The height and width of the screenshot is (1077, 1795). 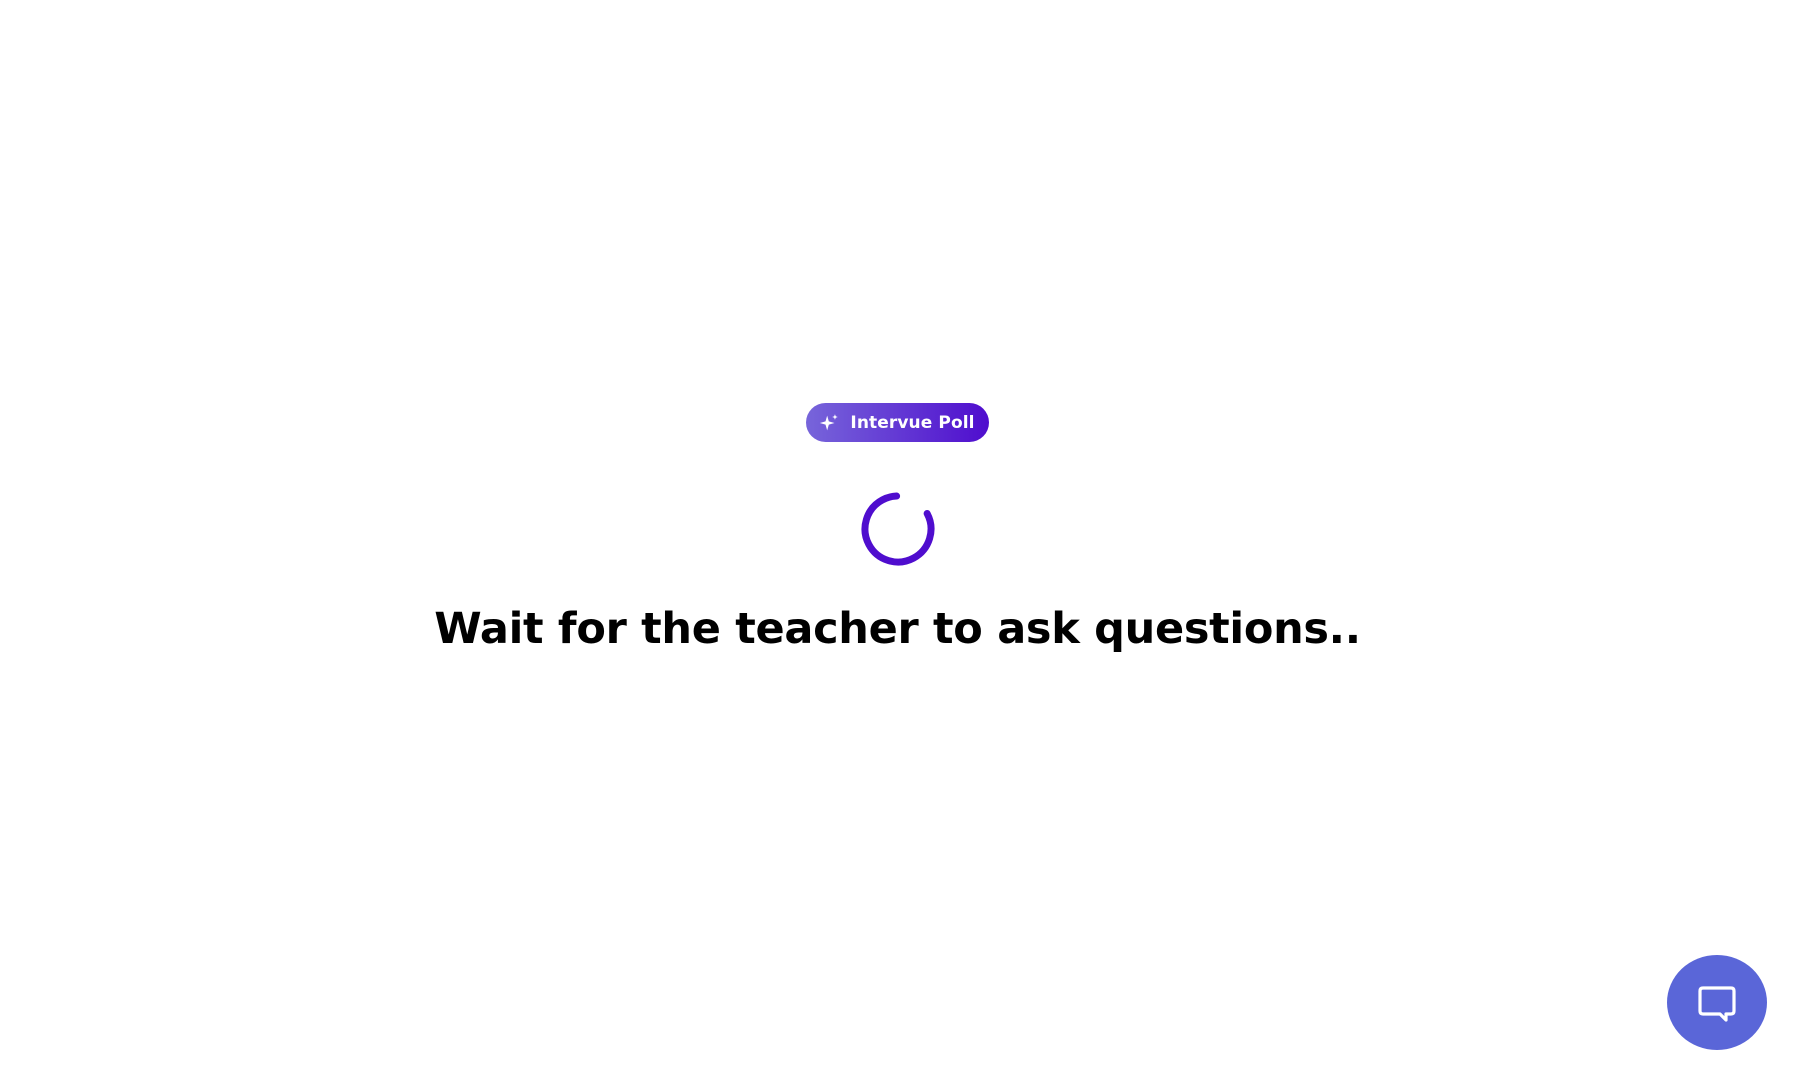 I want to click on chat-bubble-icon, so click(x=1717, y=1003).